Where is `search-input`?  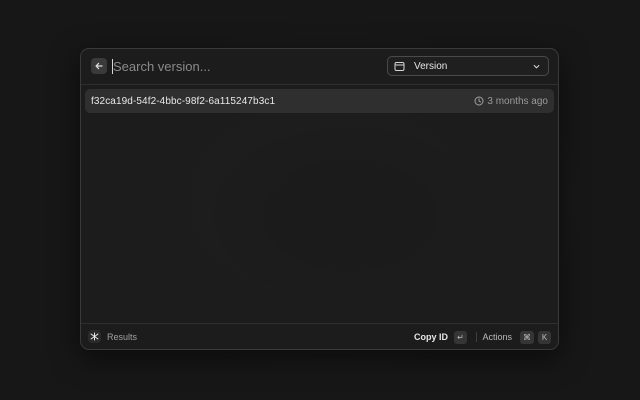
search-input is located at coordinates (243, 66).